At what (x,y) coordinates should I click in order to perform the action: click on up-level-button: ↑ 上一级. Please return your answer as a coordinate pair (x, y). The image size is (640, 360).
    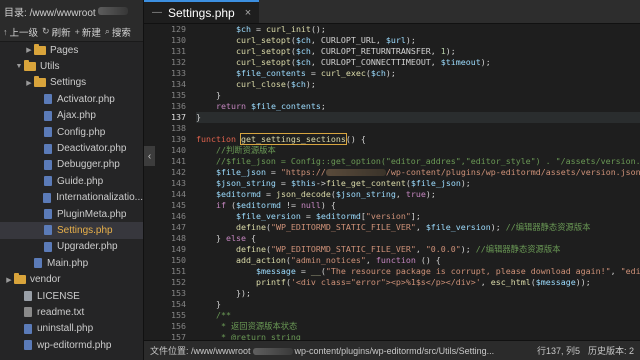
    Looking at the image, I should click on (20, 32).